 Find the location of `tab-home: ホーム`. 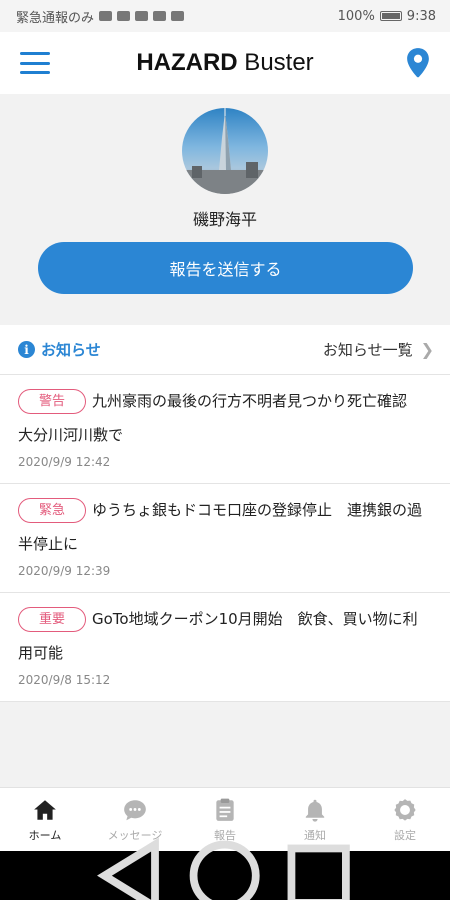

tab-home: ホーム is located at coordinates (45, 819).